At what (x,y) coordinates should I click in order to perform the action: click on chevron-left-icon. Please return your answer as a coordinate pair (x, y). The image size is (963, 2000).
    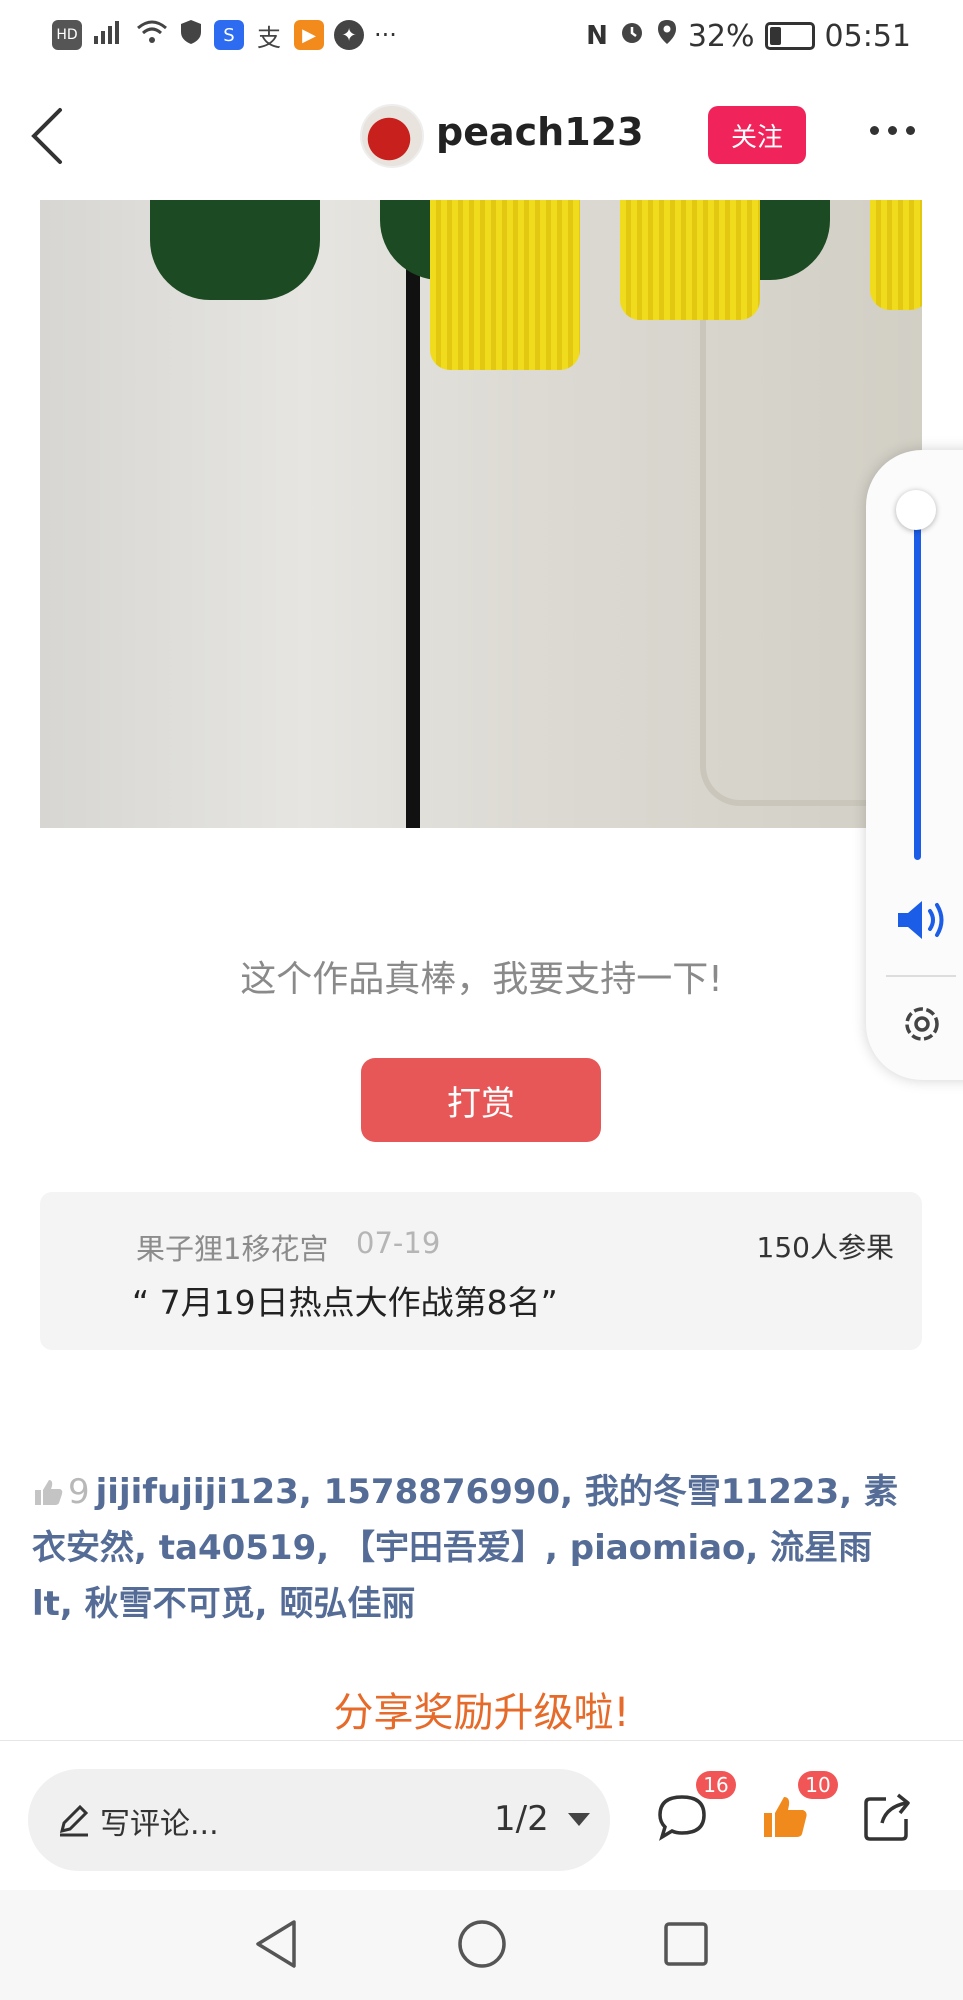
    Looking at the image, I should click on (46, 136).